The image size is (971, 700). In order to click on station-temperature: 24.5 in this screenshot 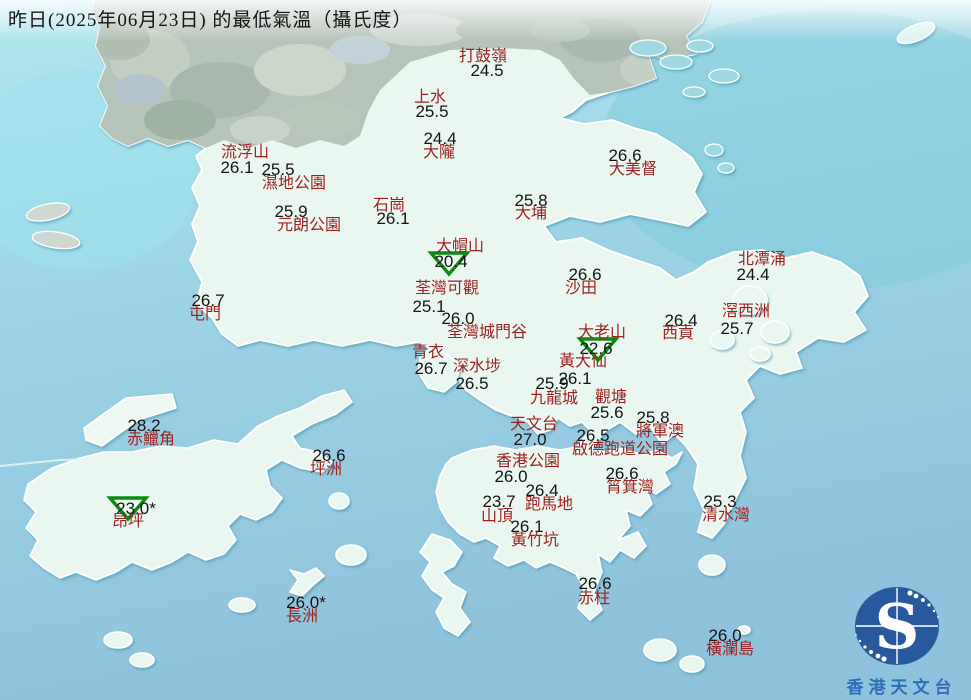, I will do `click(487, 70)`.